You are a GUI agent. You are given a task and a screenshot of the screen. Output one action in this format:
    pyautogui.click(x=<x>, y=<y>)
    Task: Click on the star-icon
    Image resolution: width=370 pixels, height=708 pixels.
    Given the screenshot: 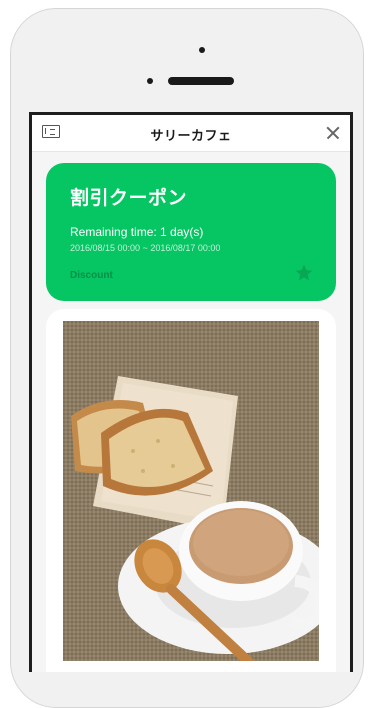 What is the action you would take?
    pyautogui.click(x=304, y=273)
    